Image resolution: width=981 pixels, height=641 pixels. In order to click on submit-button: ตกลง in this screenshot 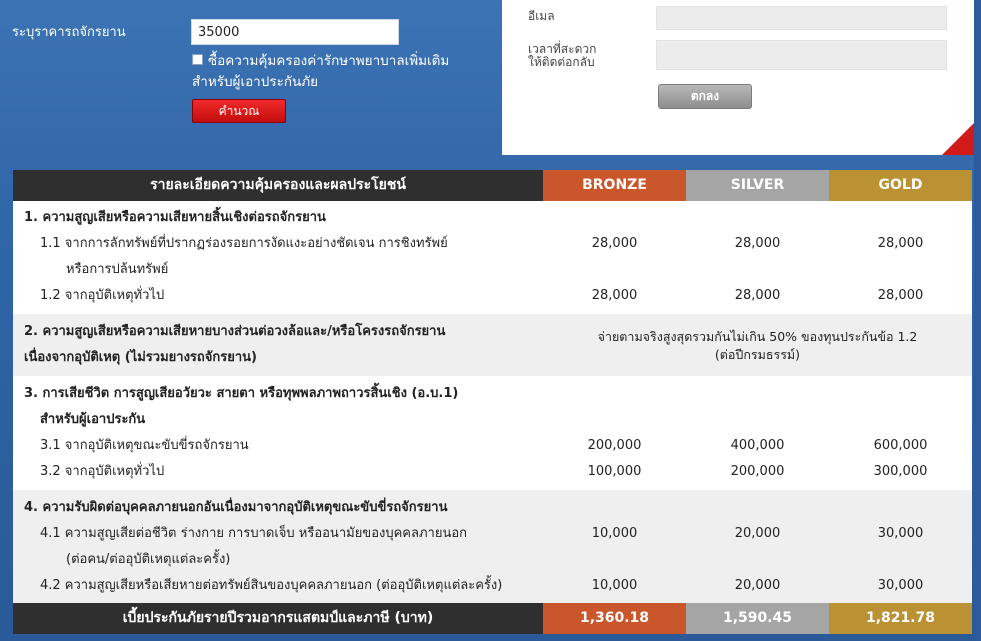, I will do `click(705, 96)`.